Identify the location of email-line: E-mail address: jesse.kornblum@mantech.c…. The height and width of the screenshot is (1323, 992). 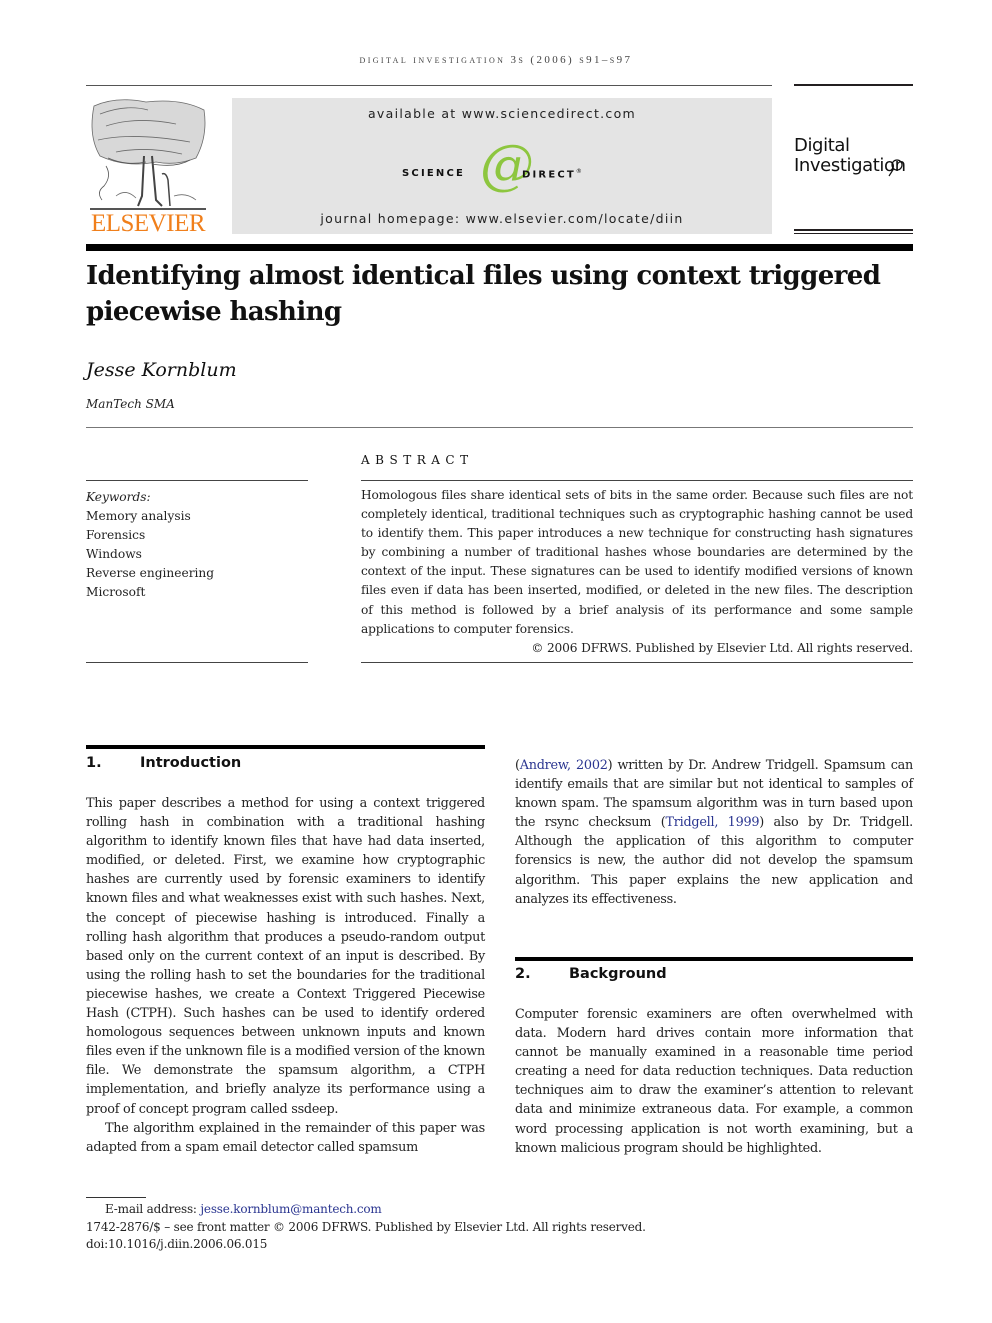
(386, 1210).